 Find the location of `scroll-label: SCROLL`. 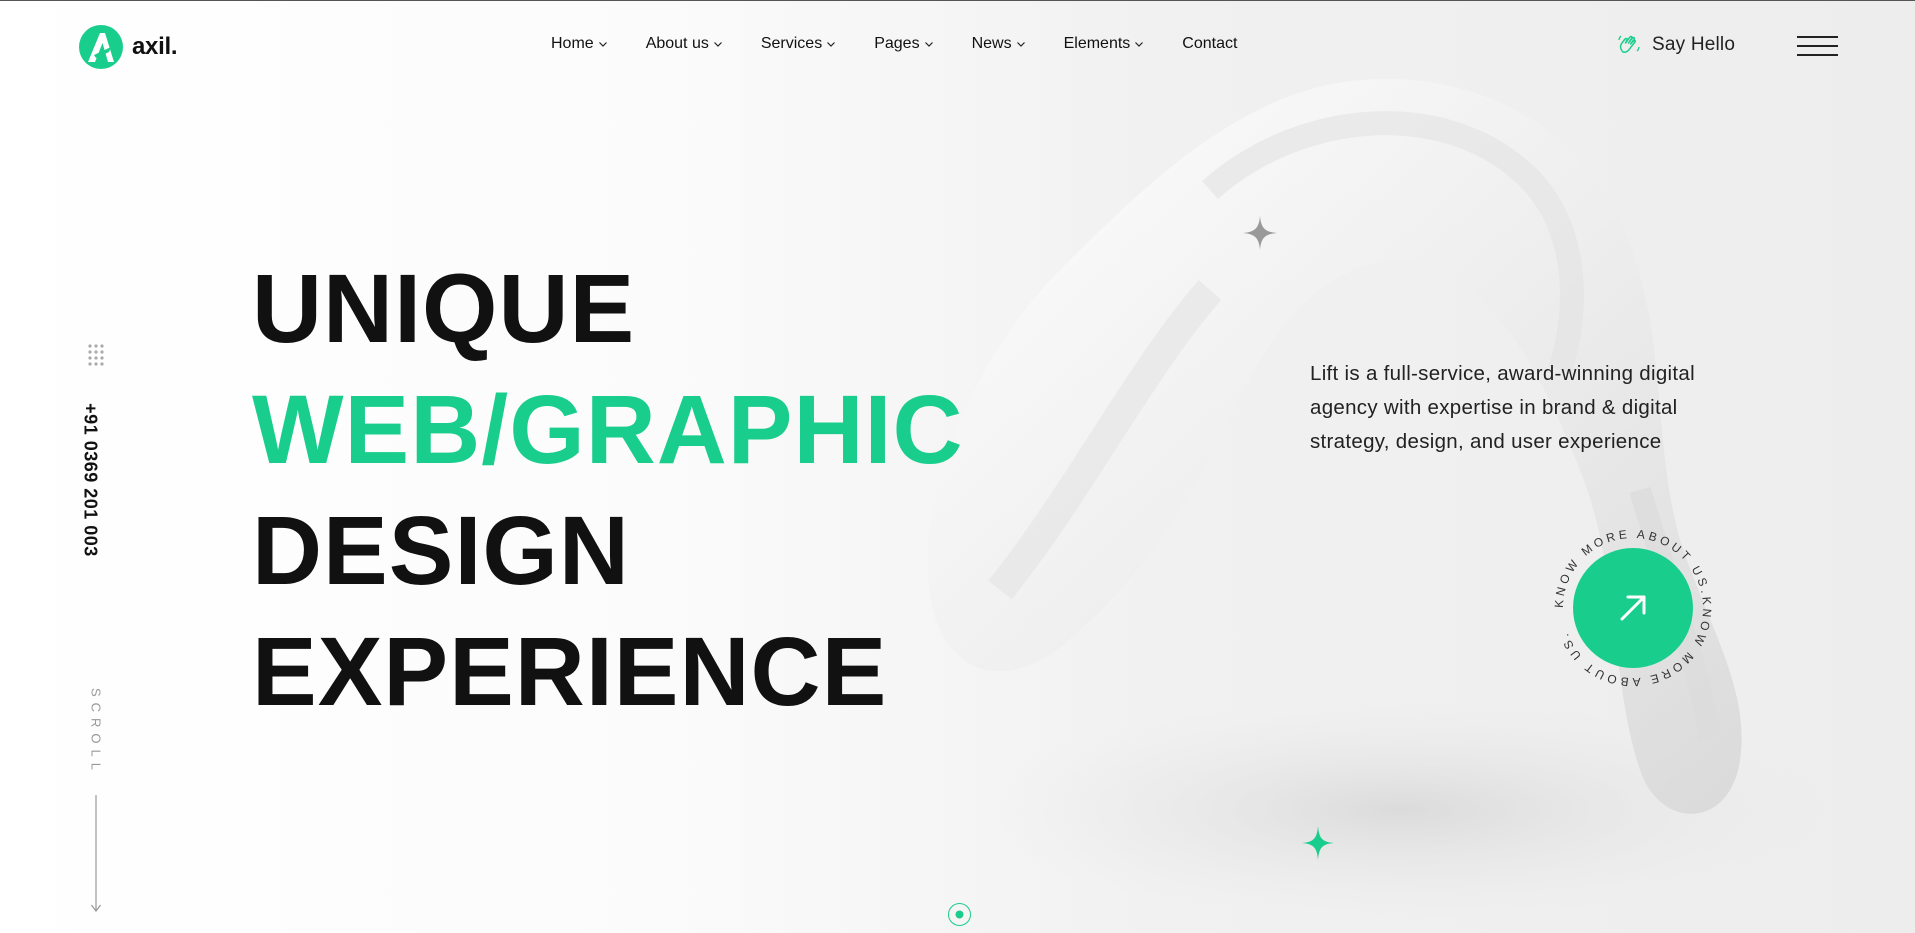

scroll-label: SCROLL is located at coordinates (96, 732).